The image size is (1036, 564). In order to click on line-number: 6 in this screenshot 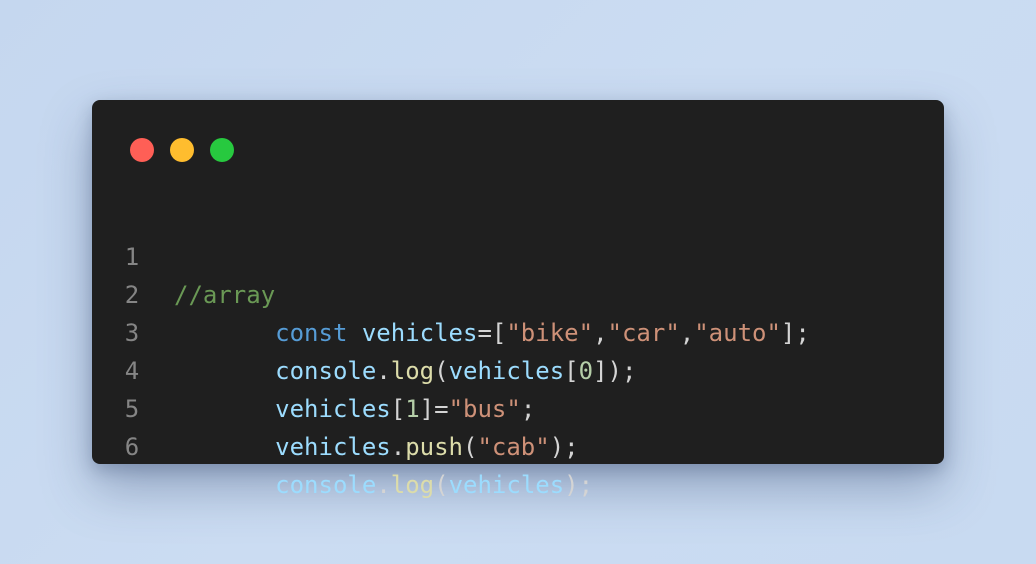, I will do `click(132, 447)`.